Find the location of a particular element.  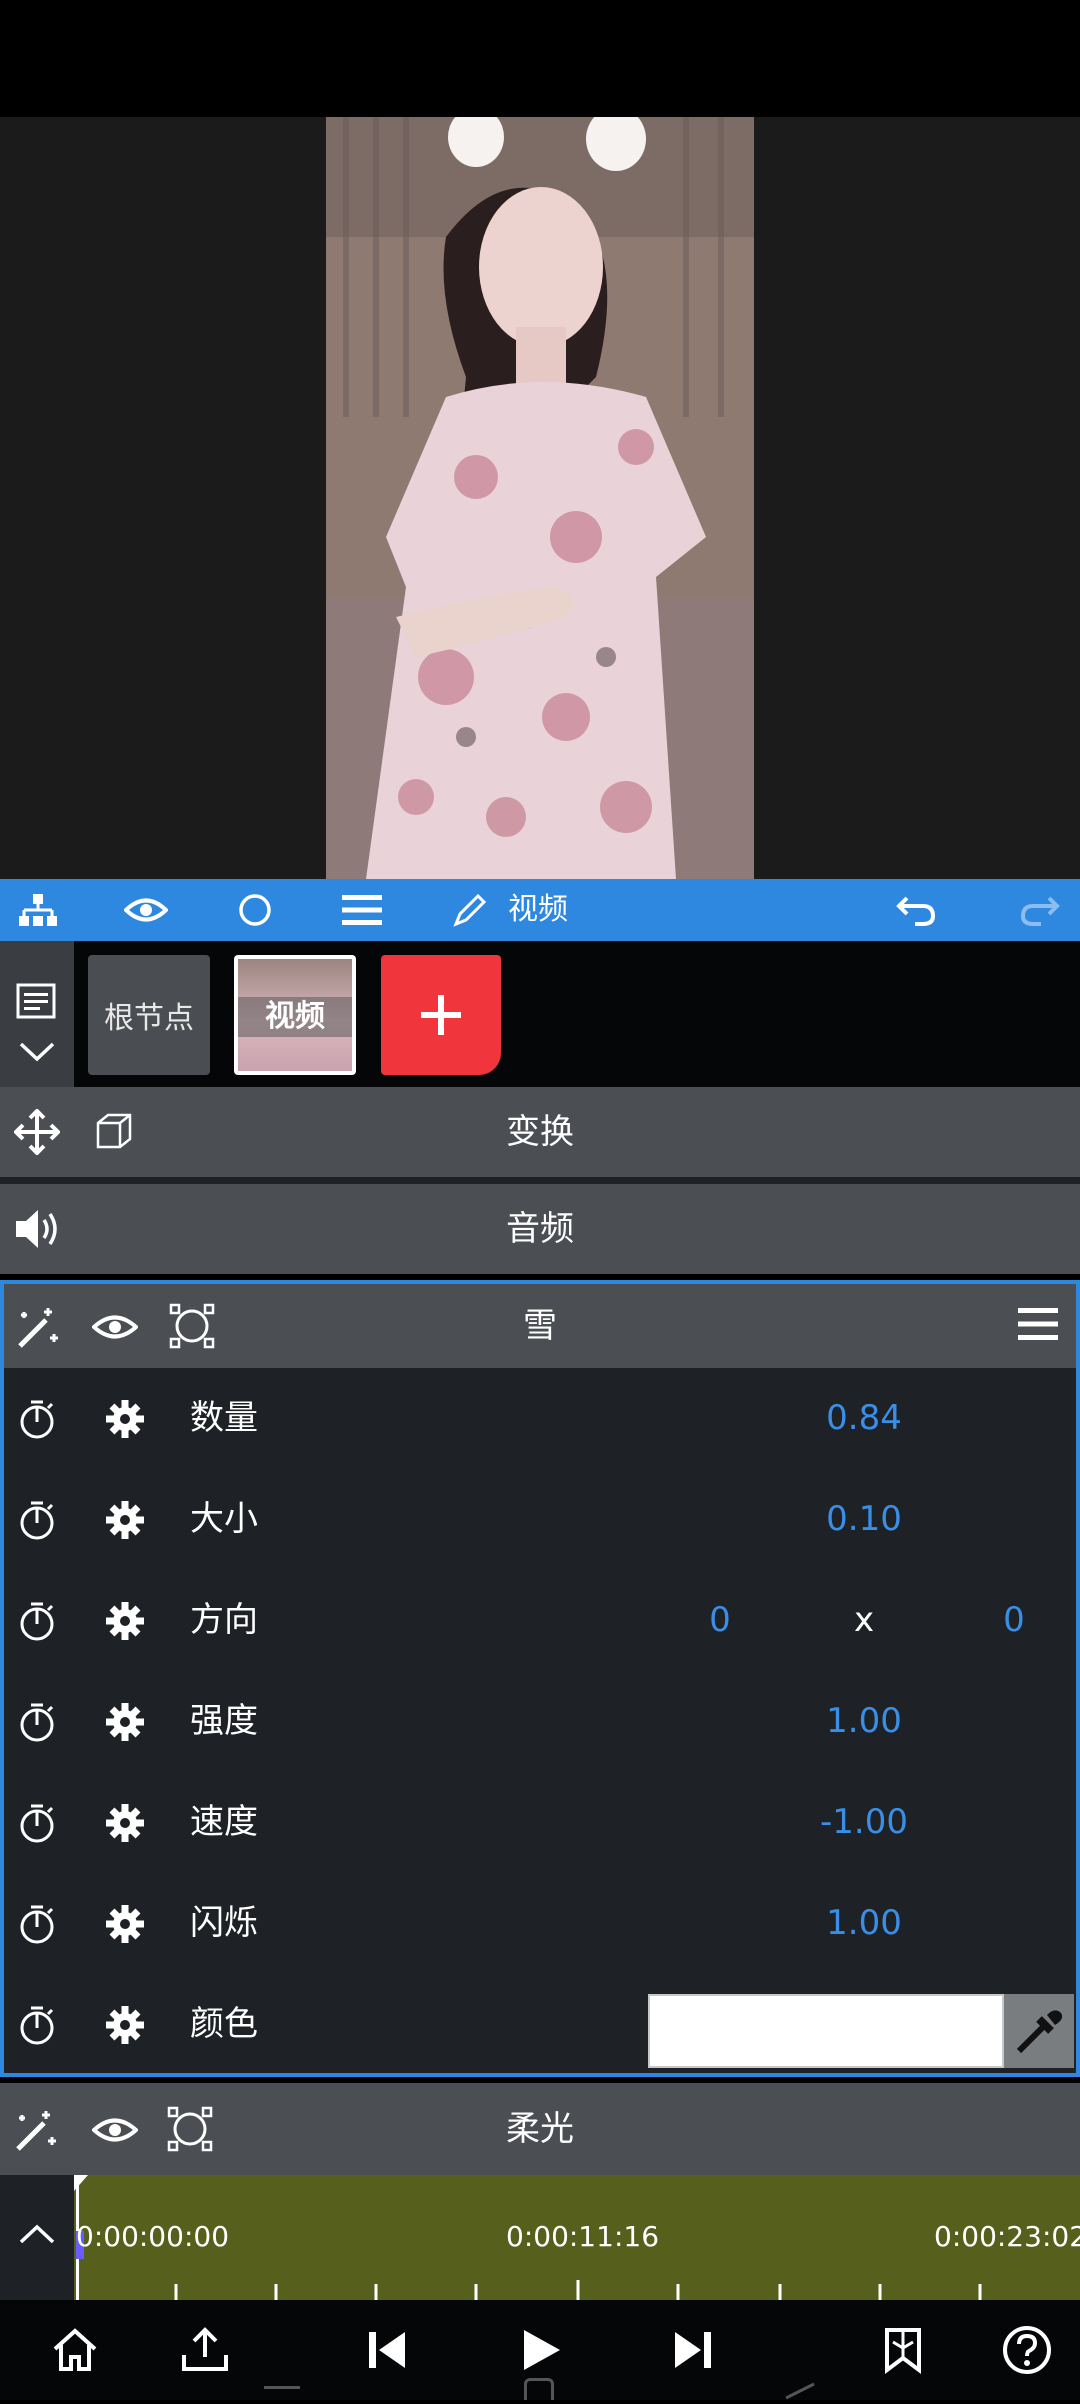

param-row-speed: 速度 -1.00 is located at coordinates (540, 1822).